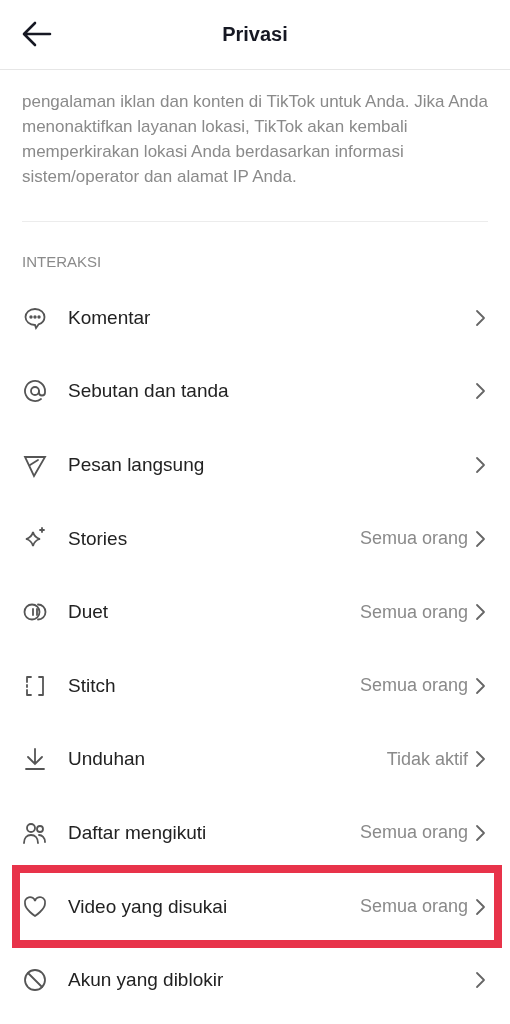 This screenshot has width=510, height=1024. What do you see at coordinates (148, 906) in the screenshot?
I see `row-label: Video yang disukai` at bounding box center [148, 906].